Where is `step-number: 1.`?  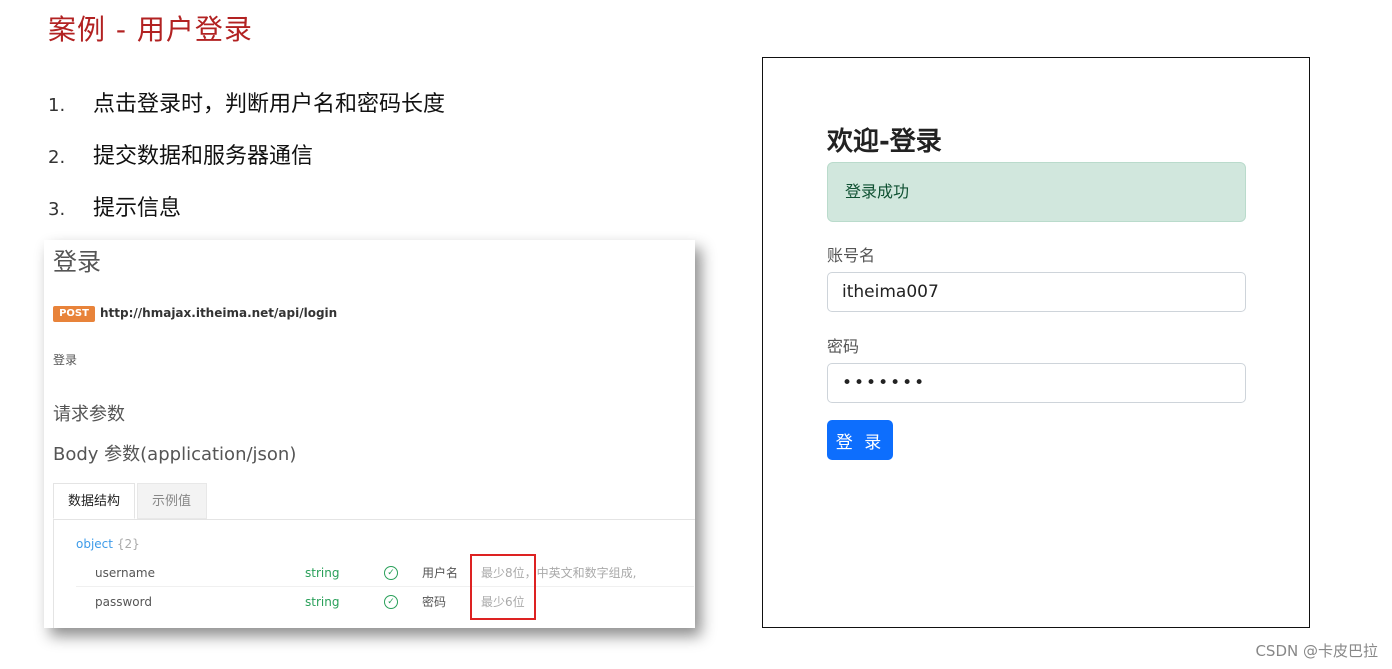
step-number: 1. is located at coordinates (57, 105).